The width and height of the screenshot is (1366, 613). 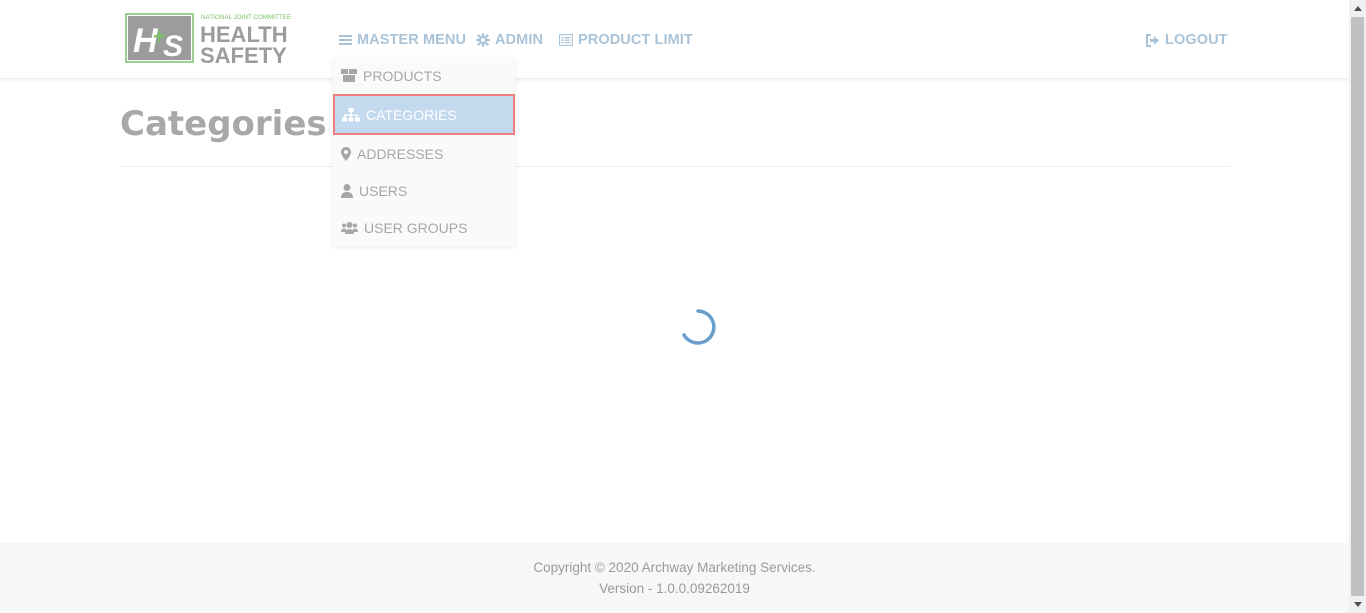 What do you see at coordinates (383, 190) in the screenshot?
I see `dropdown-item-users-label: USERS` at bounding box center [383, 190].